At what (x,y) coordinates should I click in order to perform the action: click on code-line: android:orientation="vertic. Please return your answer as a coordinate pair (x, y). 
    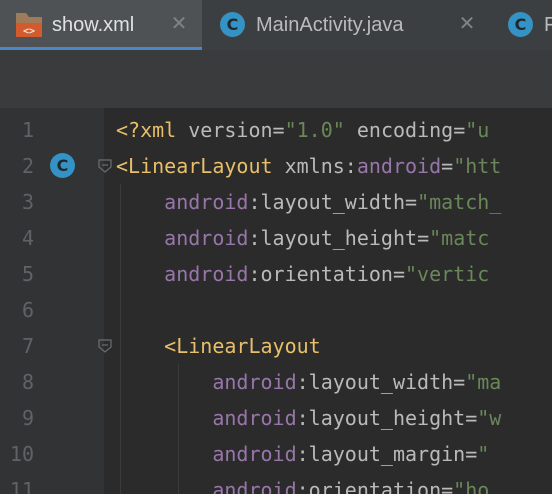
    Looking at the image, I should click on (302, 274).